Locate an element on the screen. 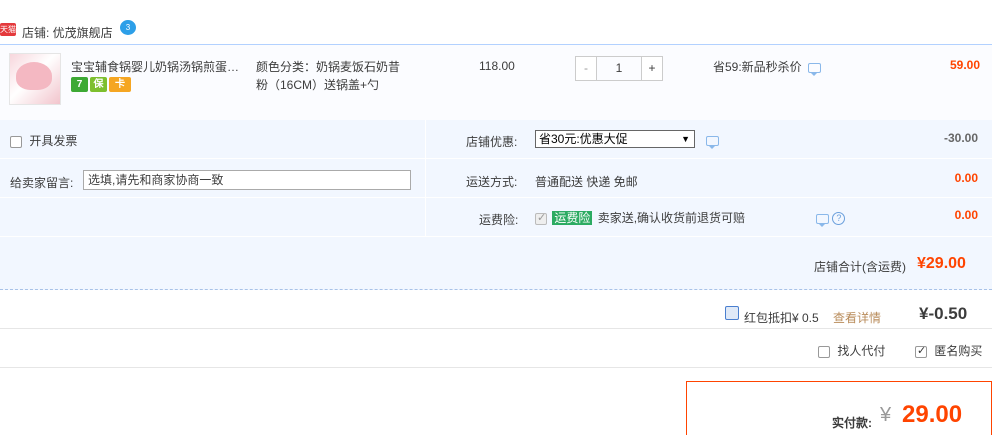 This screenshot has height=435, width=992. guarantee-icon: 保 is located at coordinates (98, 84).